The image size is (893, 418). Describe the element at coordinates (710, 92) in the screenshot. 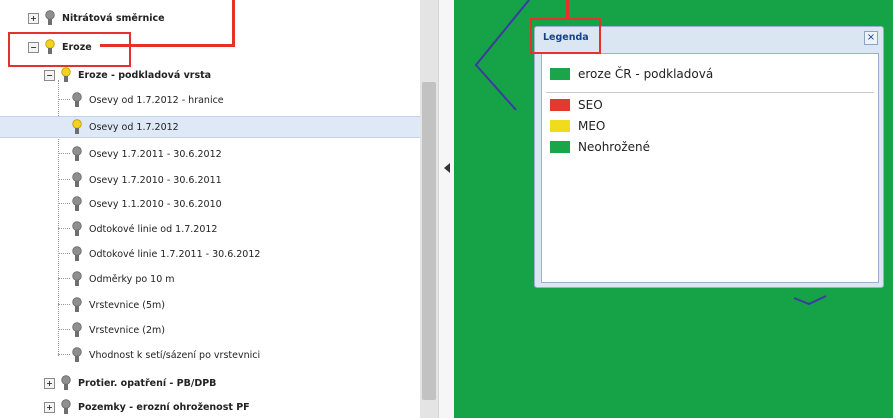

I see `legend-divider` at that location.